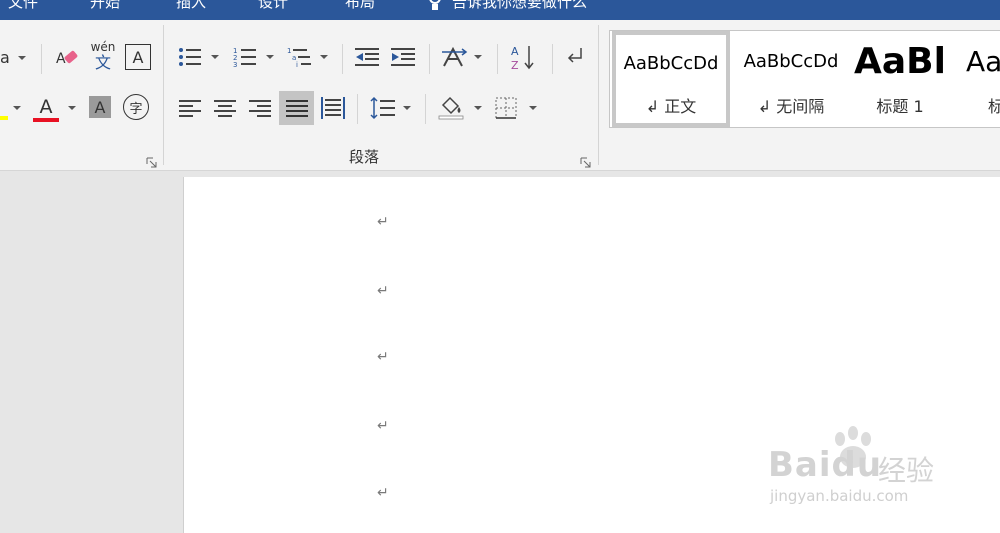  I want to click on decrease-indent-button, so click(367, 57).